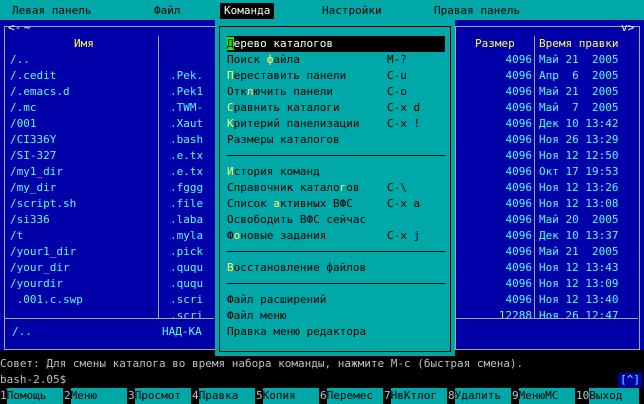 This screenshot has width=644, height=404. Describe the element at coordinates (83, 76) in the screenshot. I see `file-name: /.cedit` at that location.